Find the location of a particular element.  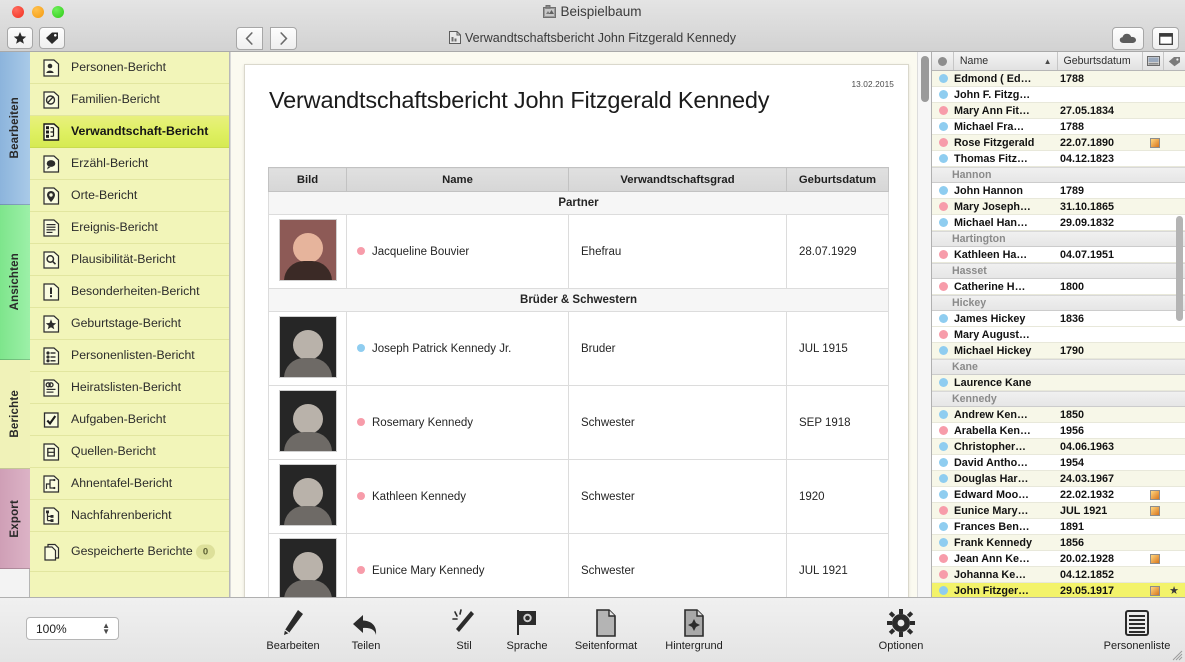

column-header-verwandtschaftsgrad: Verwandtschaftsgrad is located at coordinates (677, 179).